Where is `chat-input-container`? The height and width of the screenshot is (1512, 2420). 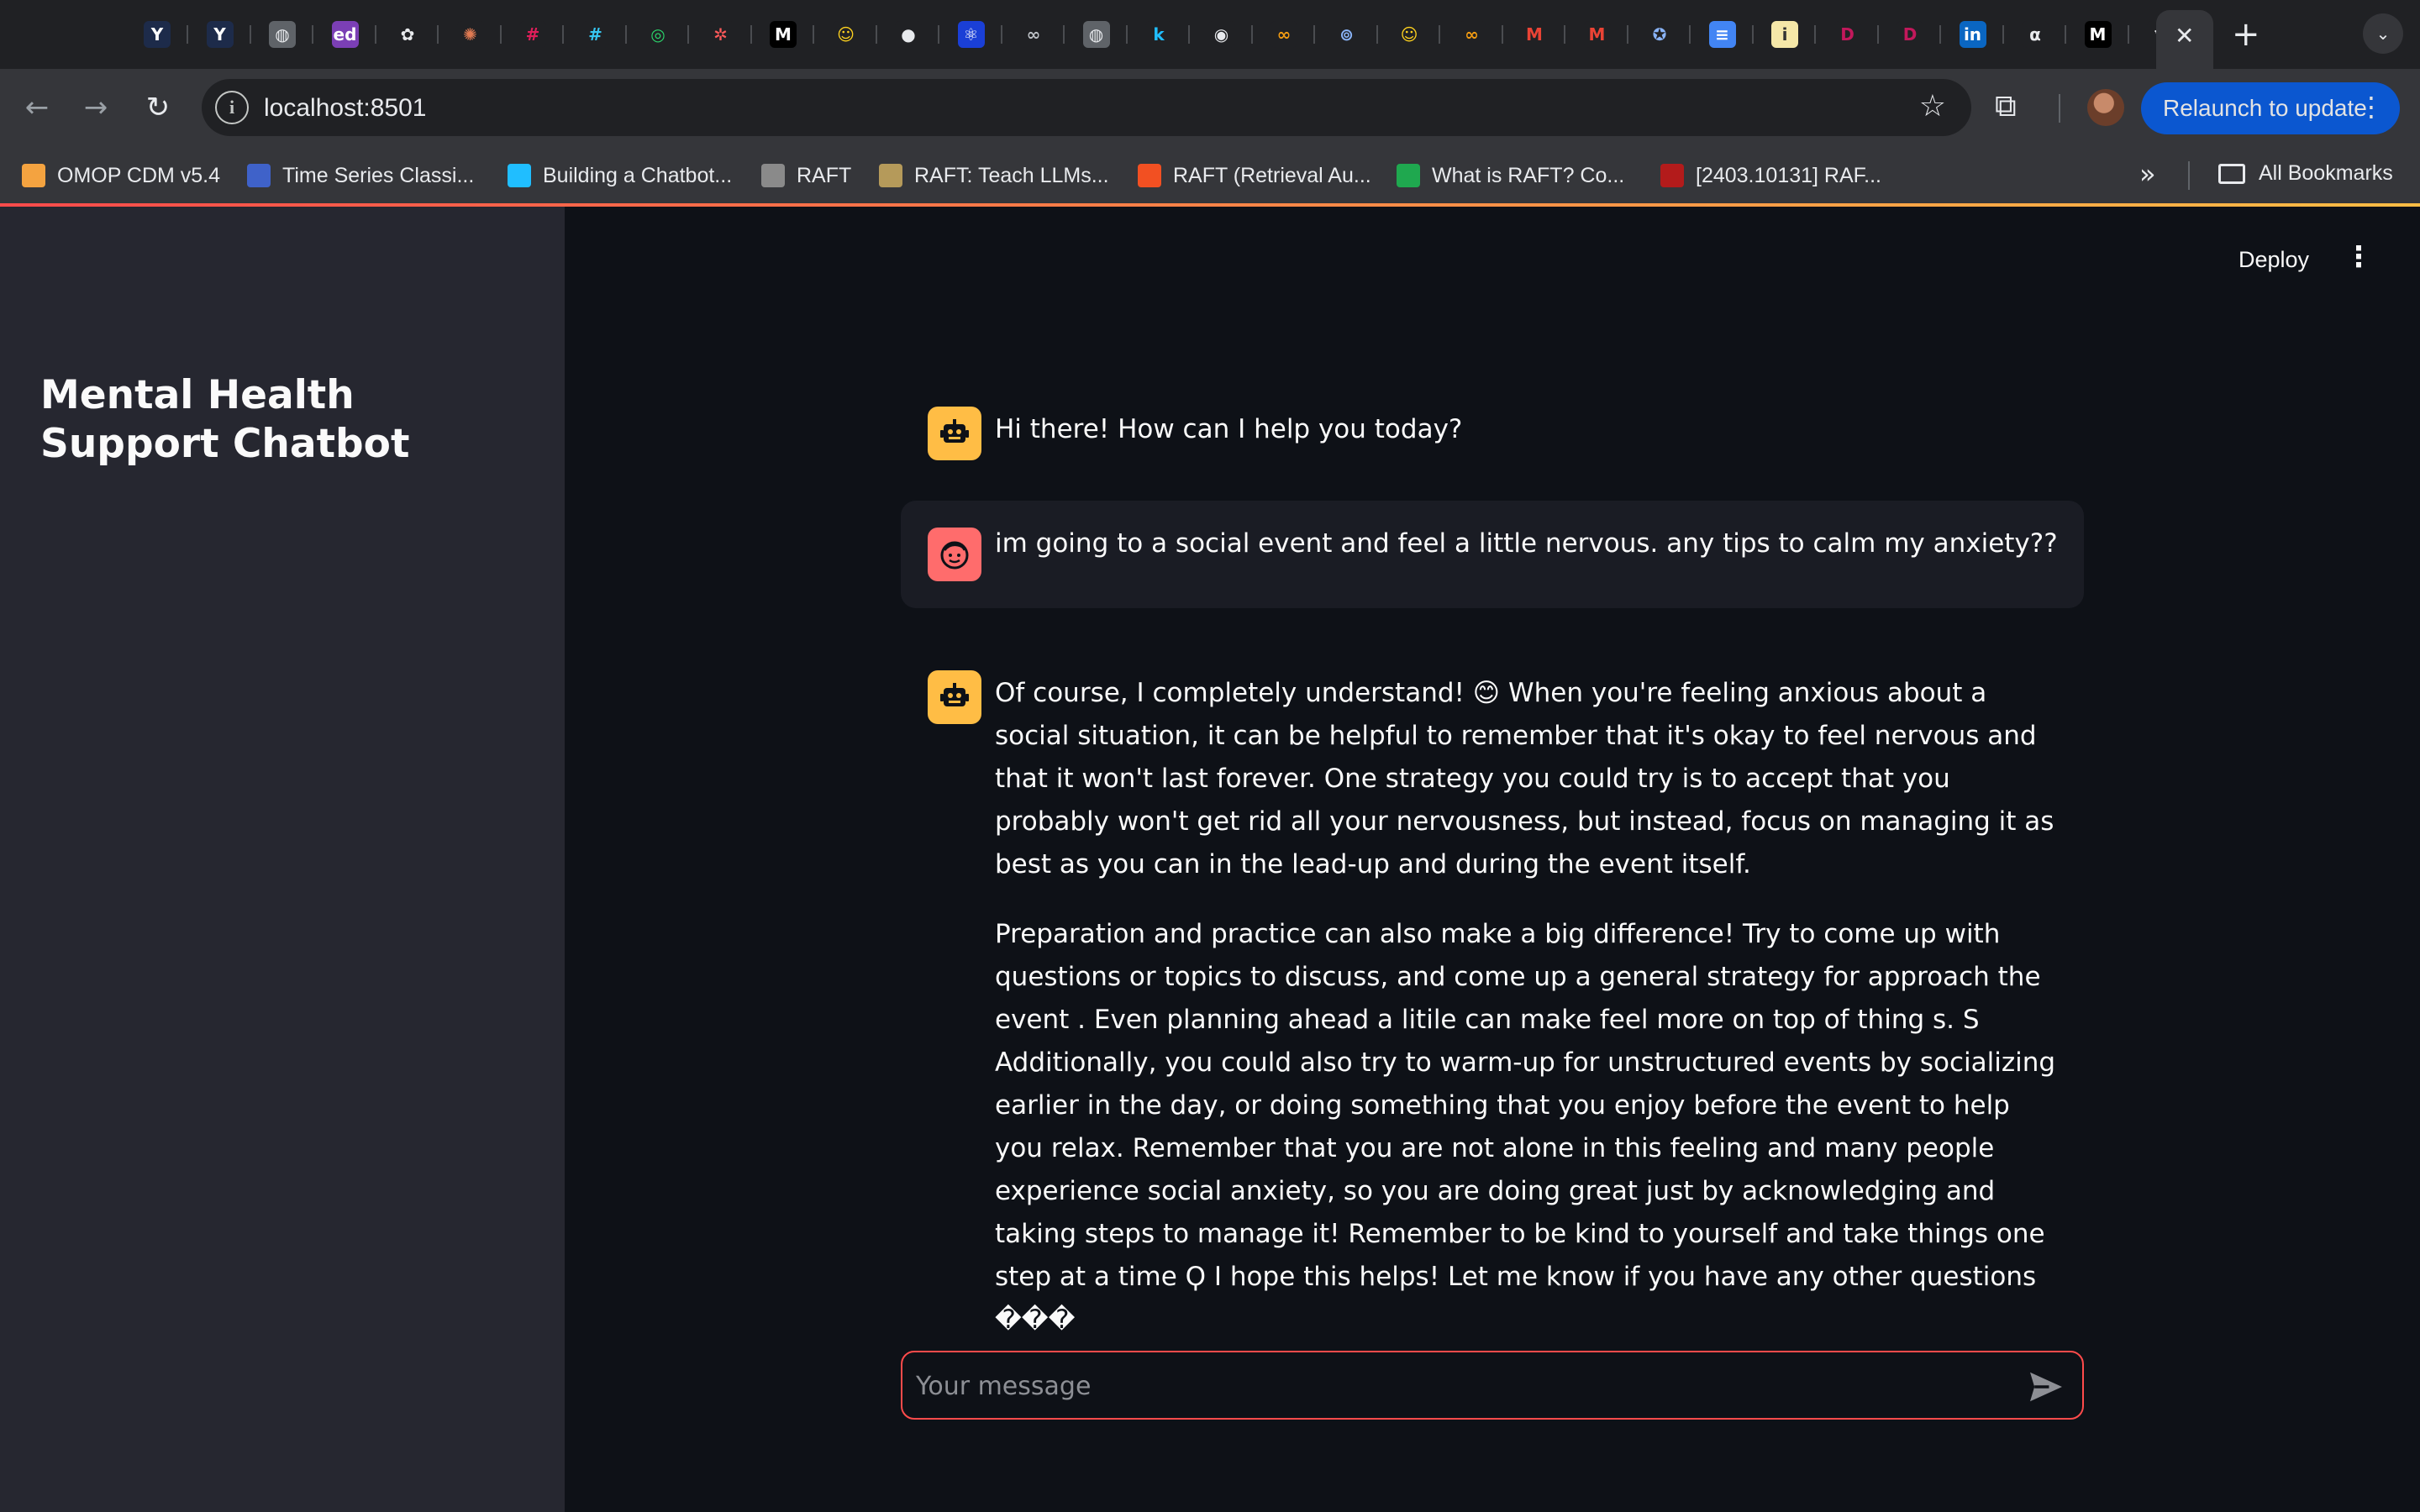 chat-input-container is located at coordinates (1493, 1385).